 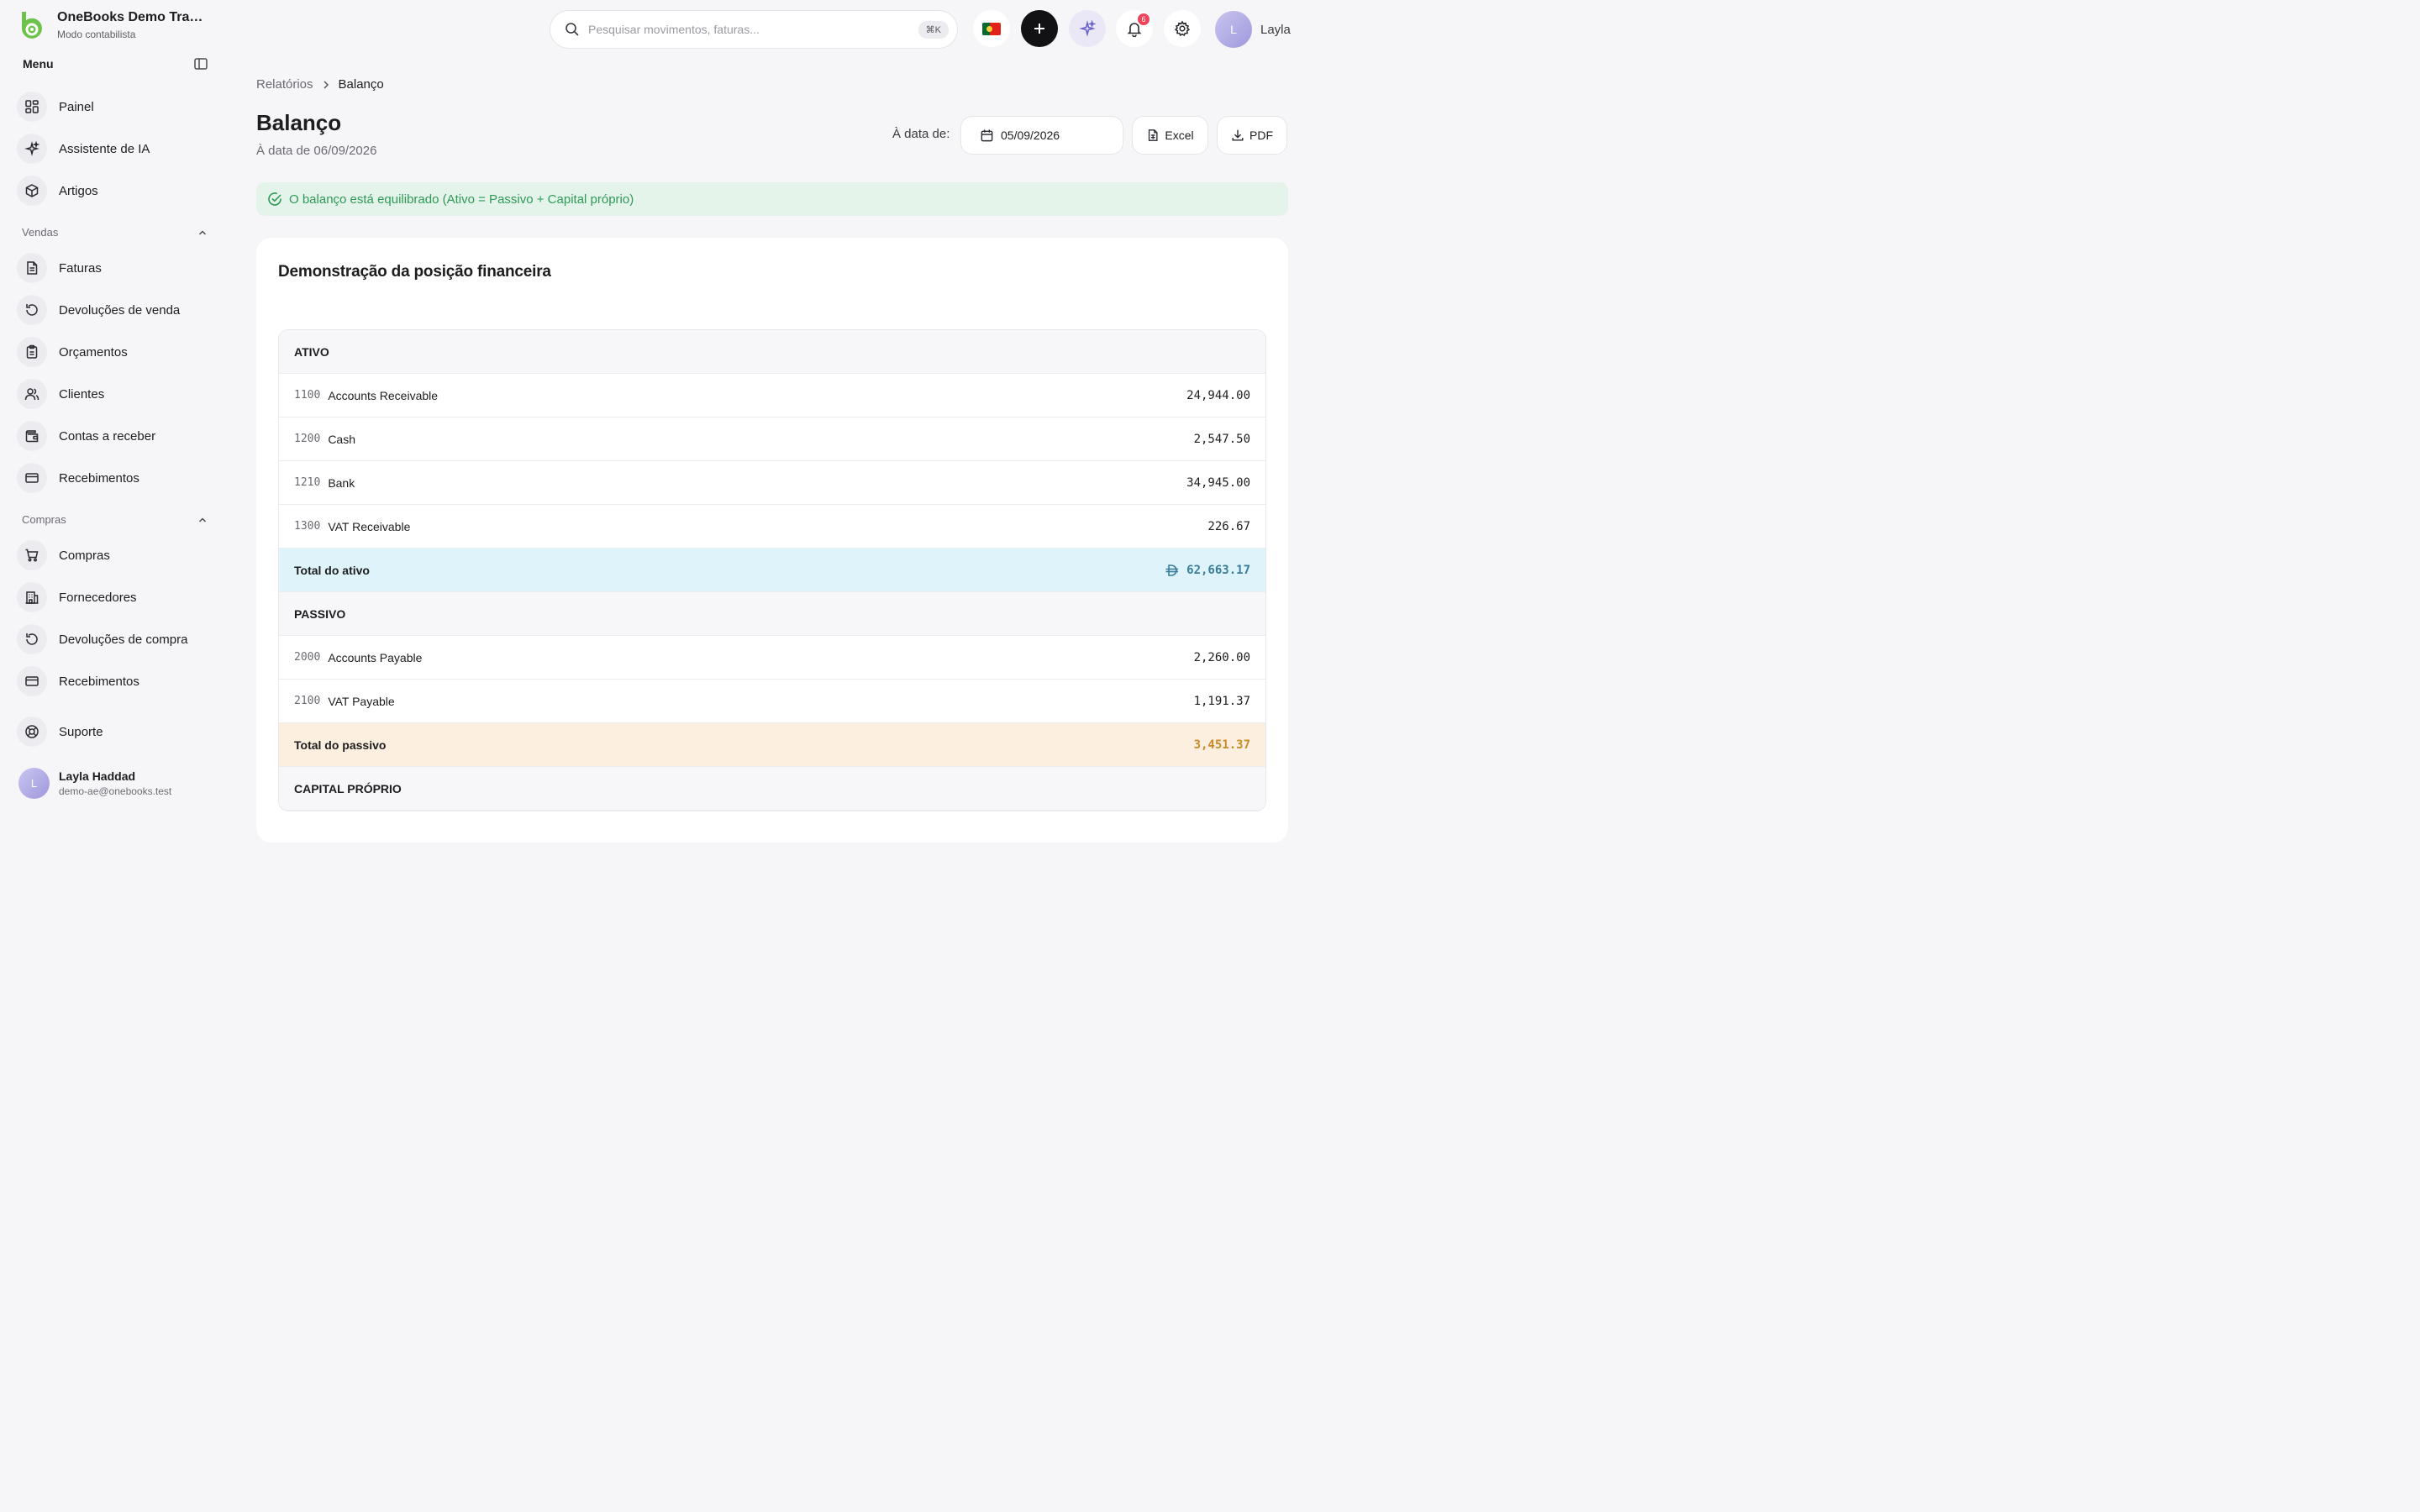 I want to click on settings-button, so click(x=1182, y=28).